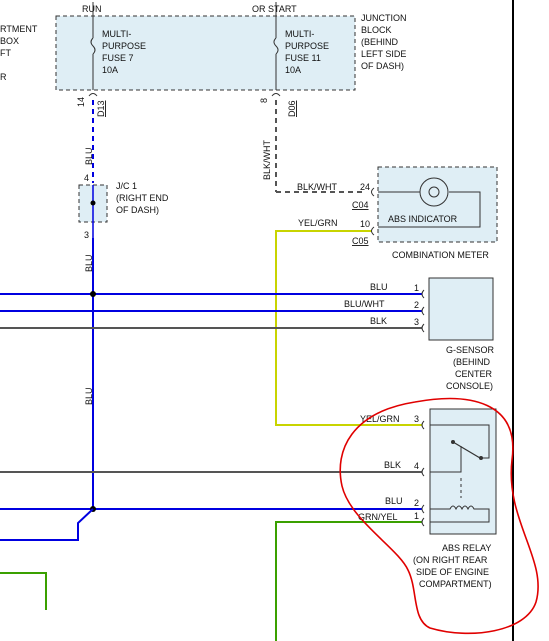  I want to click on wire-yel-grn-label-relay: YEL/GRN, so click(380, 419).